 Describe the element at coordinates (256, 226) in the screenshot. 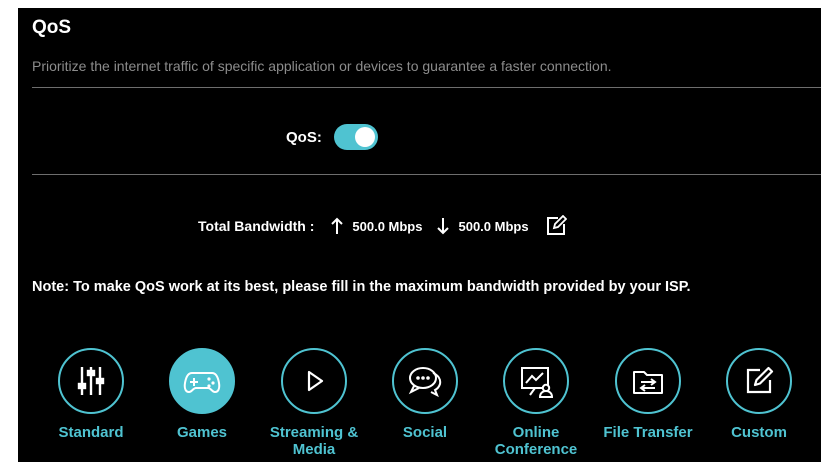

I see `total-bandwidth-label: Total Bandwidth :` at that location.